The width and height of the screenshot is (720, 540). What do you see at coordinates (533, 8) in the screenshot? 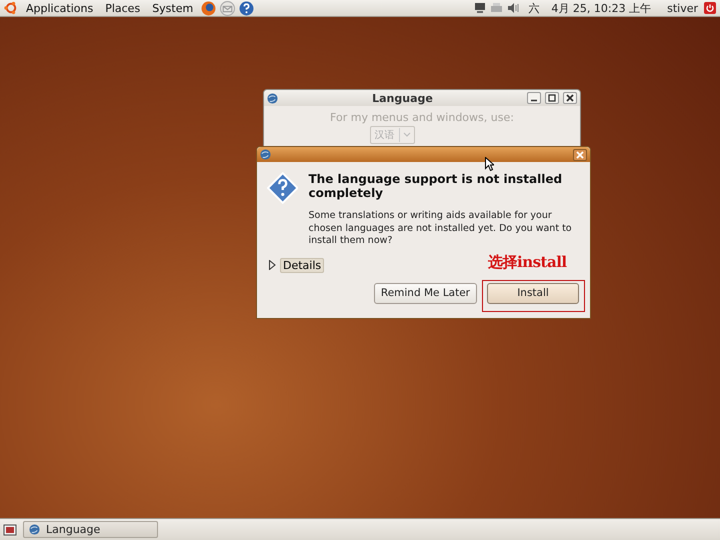
I see `weekday-text: 六` at bounding box center [533, 8].